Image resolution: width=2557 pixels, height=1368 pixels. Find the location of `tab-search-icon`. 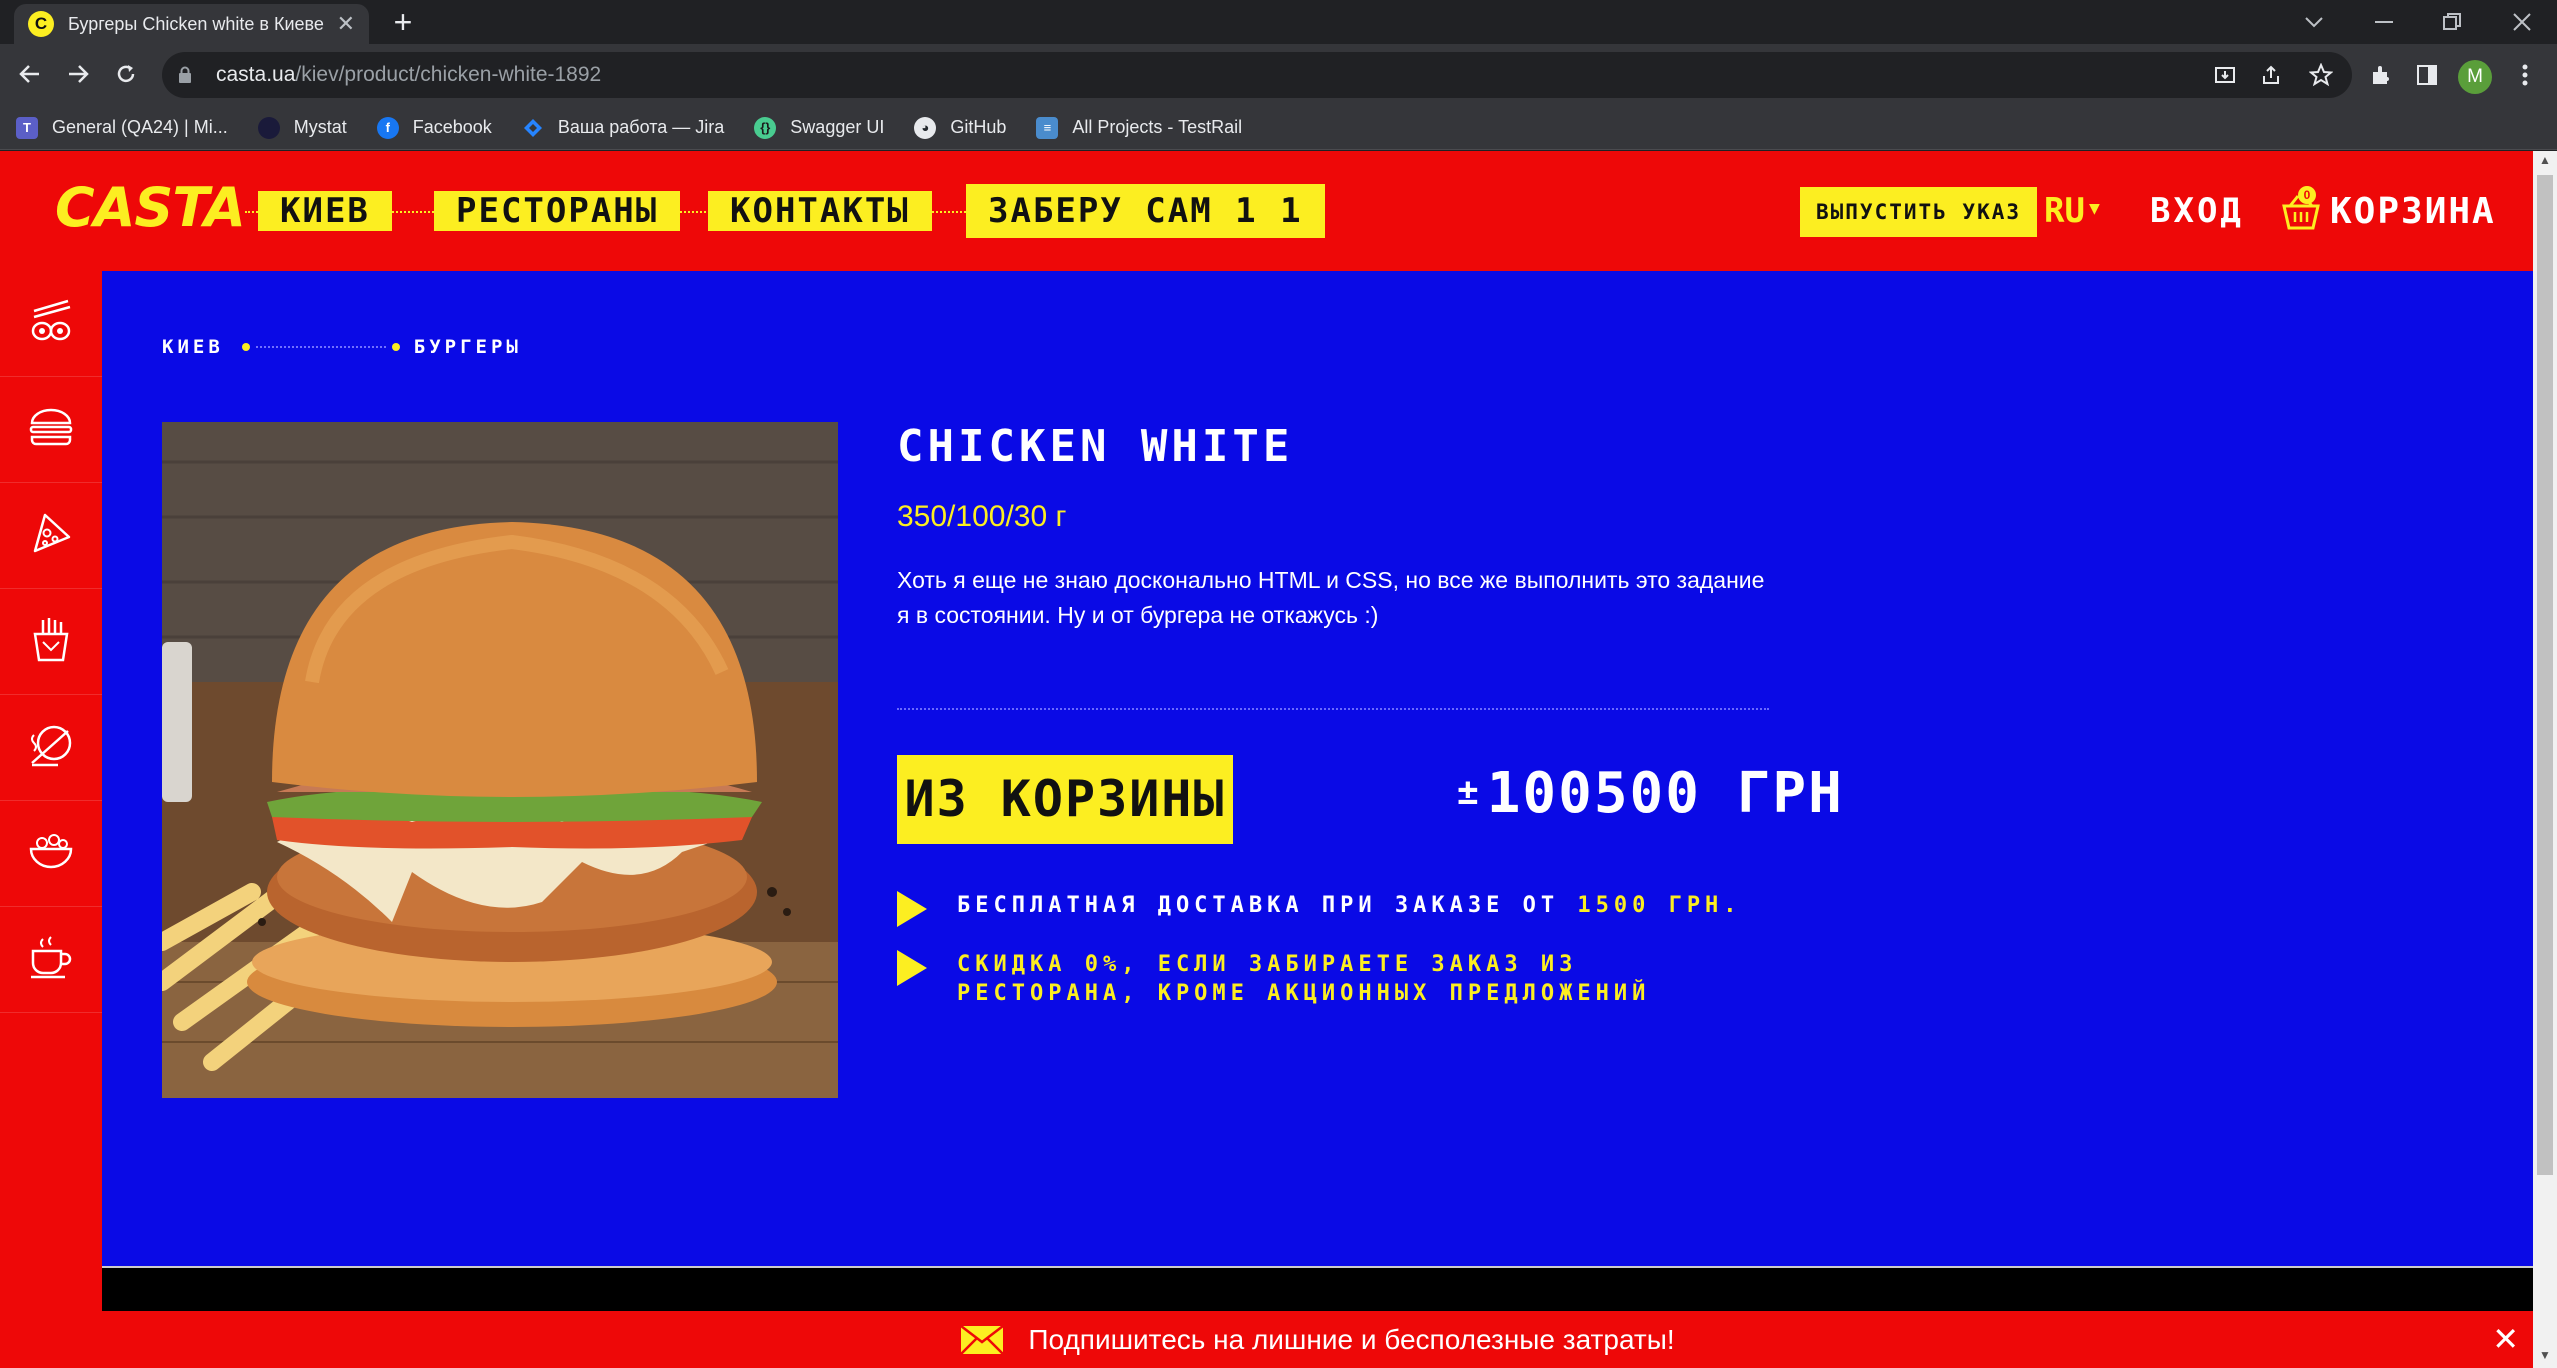

tab-search-icon is located at coordinates (2314, 22).